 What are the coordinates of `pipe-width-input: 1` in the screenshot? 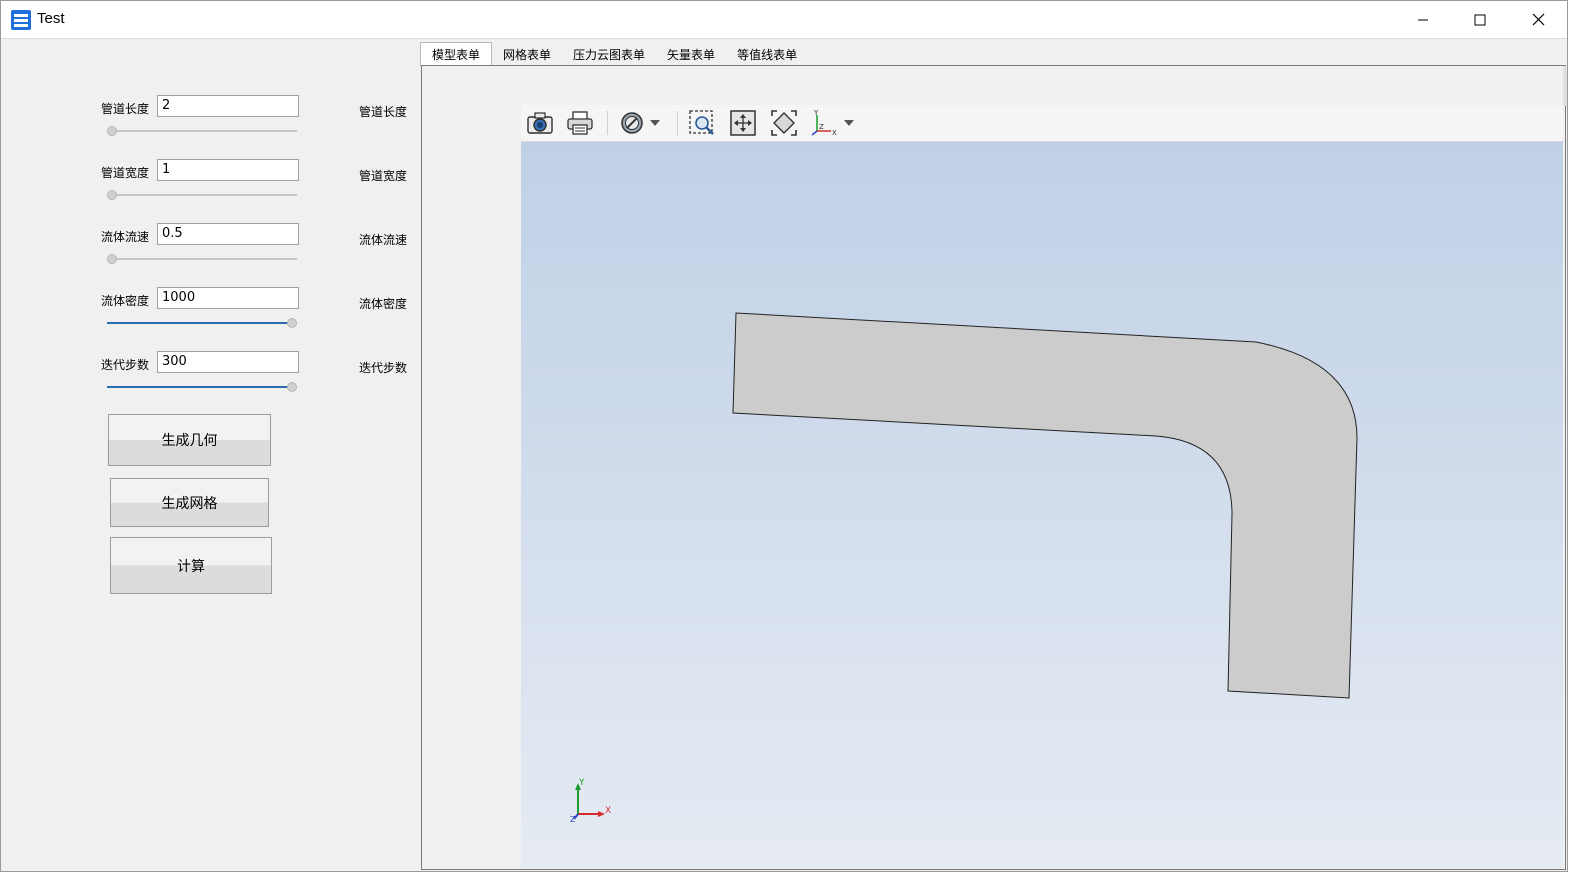 It's located at (228, 170).